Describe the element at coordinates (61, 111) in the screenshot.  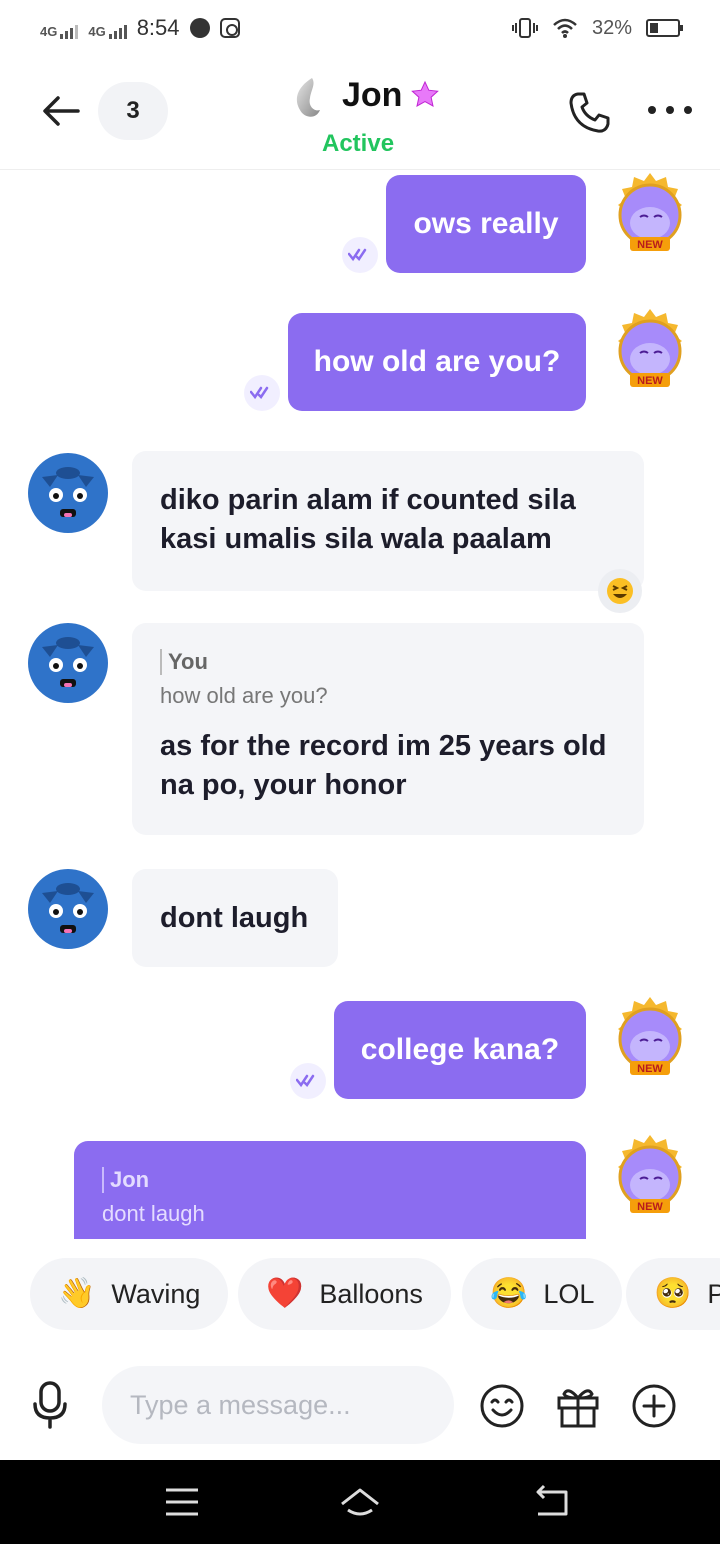
I see `back-arrow-icon` at that location.